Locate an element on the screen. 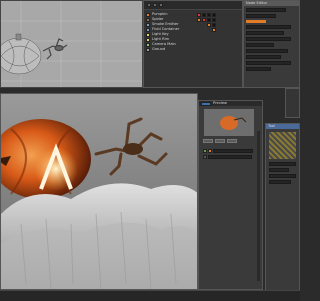  viewport-grid is located at coordinates (71, 44).